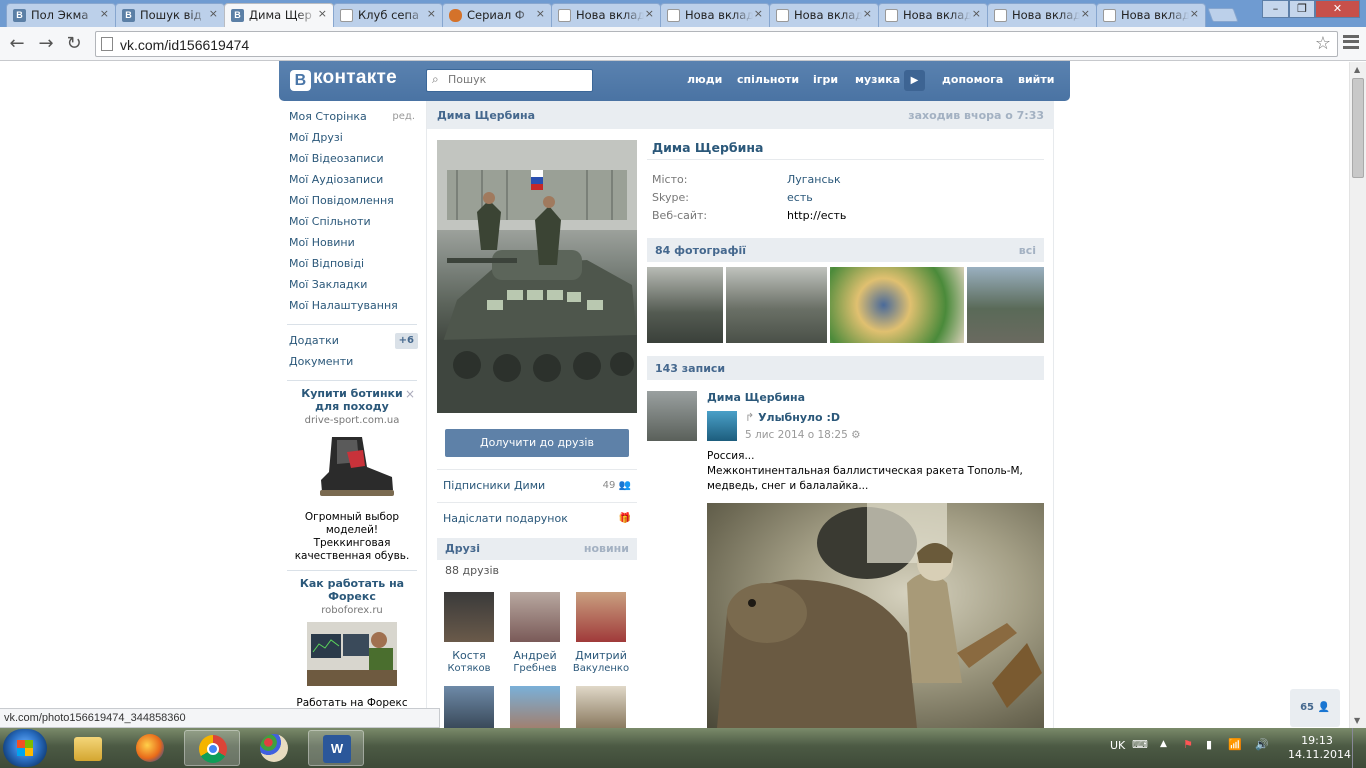  What do you see at coordinates (535, 668) in the screenshot?
I see `friend-last-name: Гребнев` at bounding box center [535, 668].